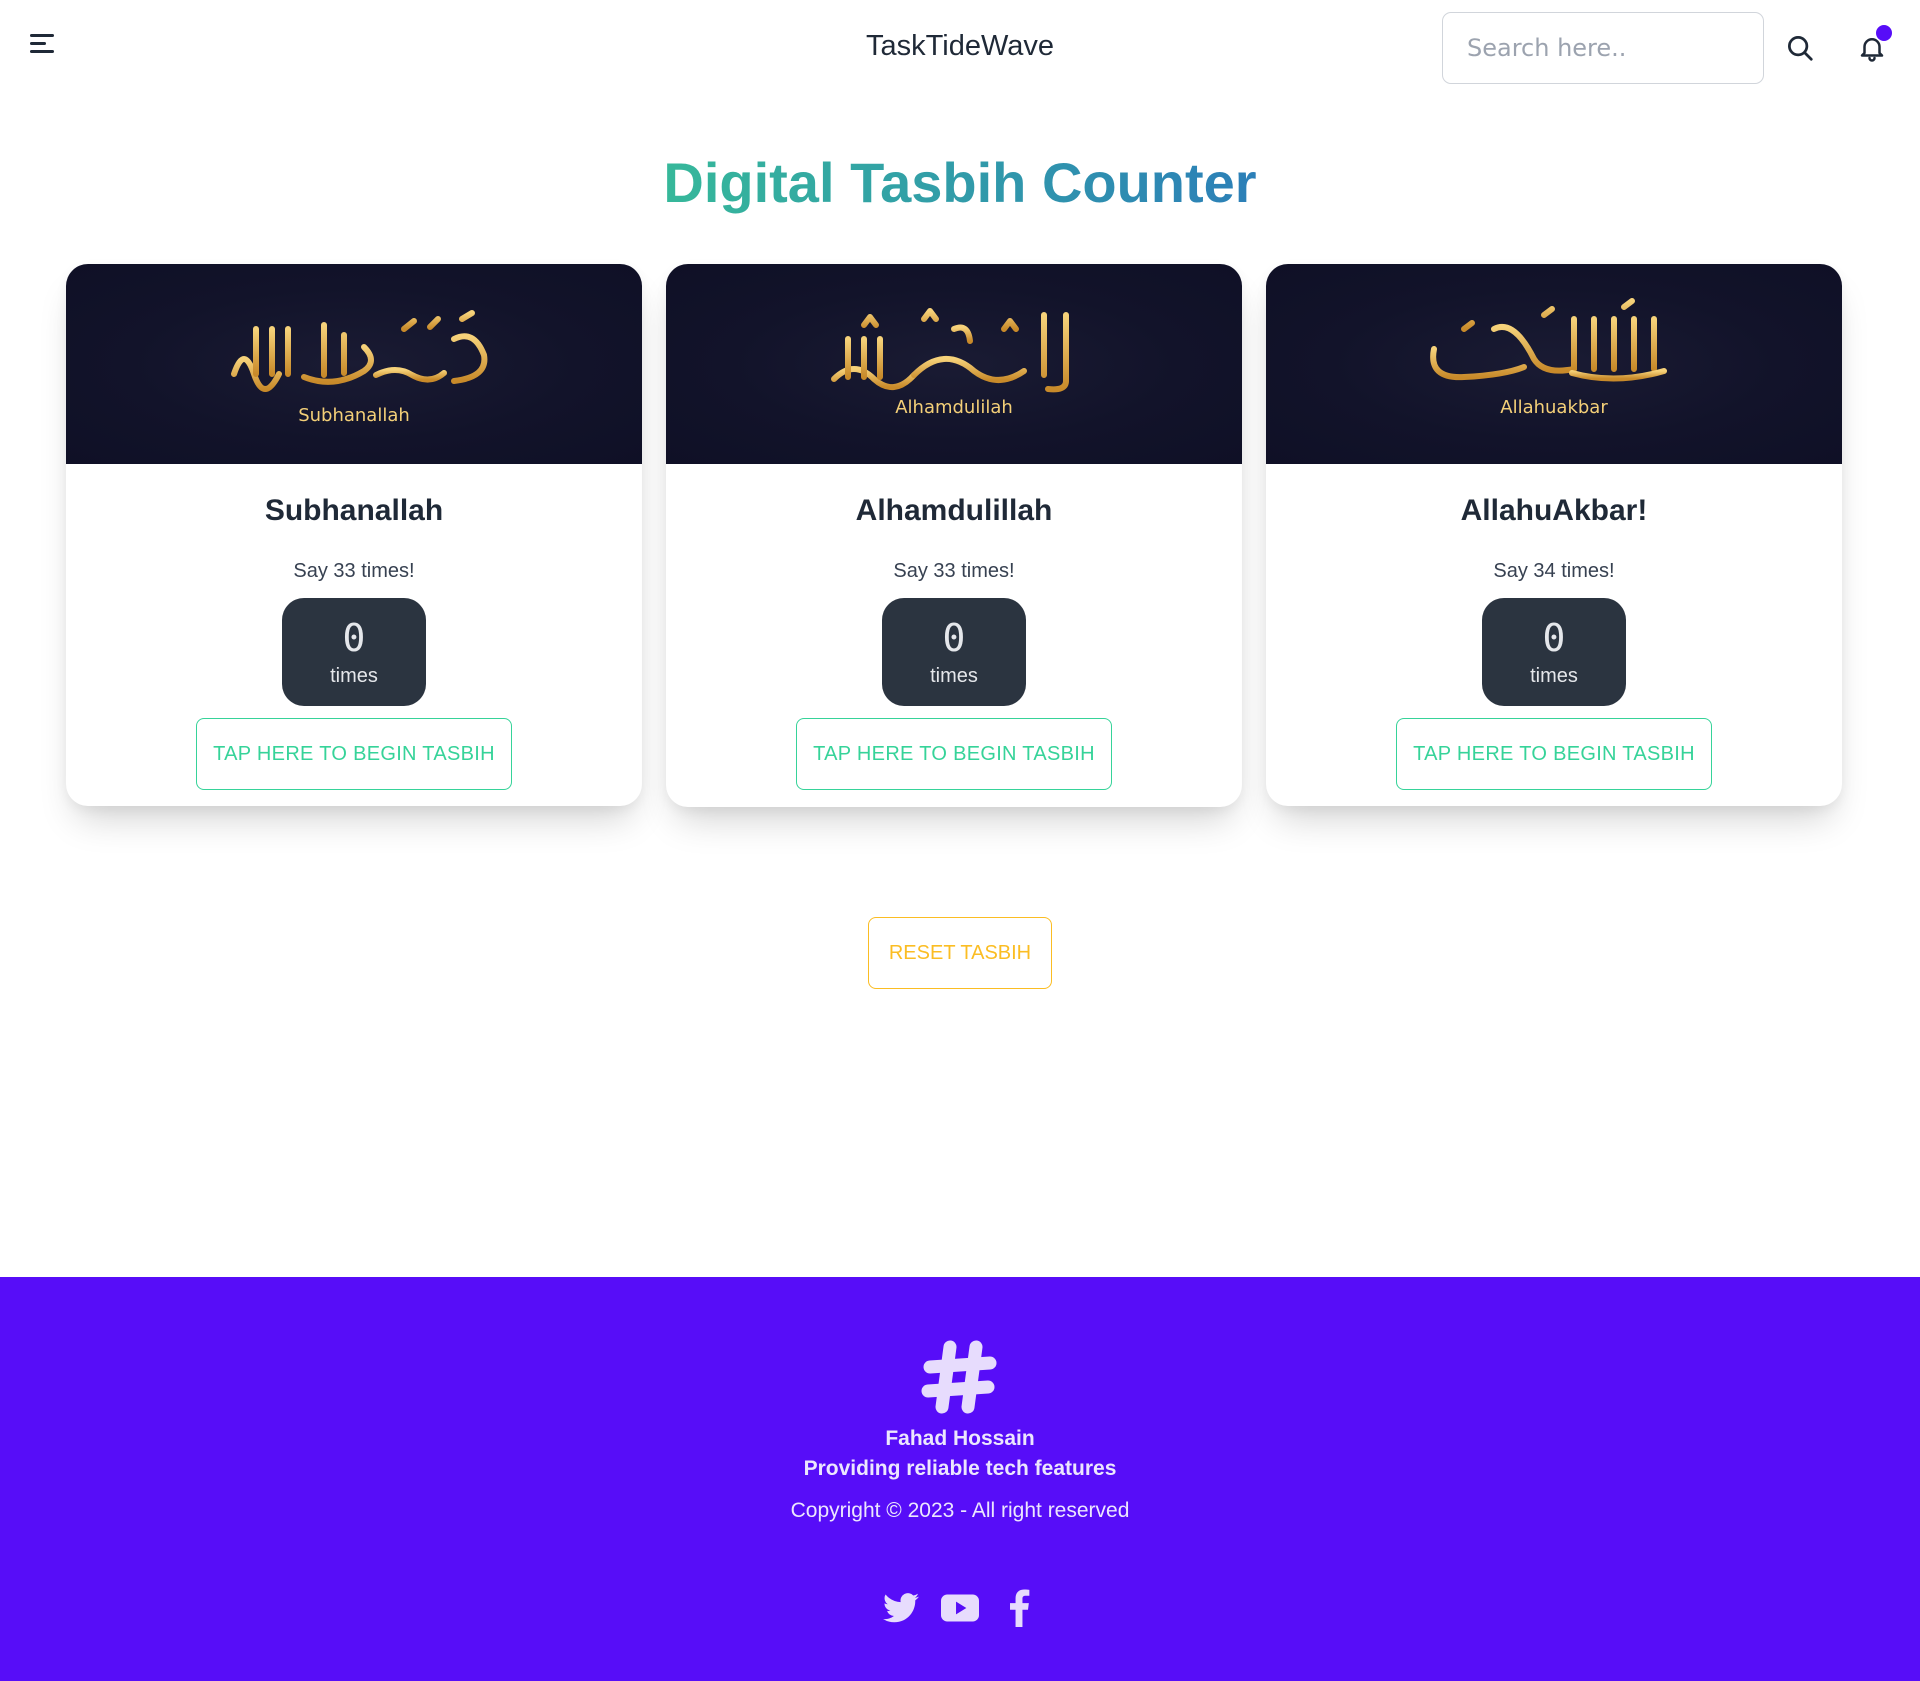  I want to click on card-title: Alhamdulillah, so click(954, 510).